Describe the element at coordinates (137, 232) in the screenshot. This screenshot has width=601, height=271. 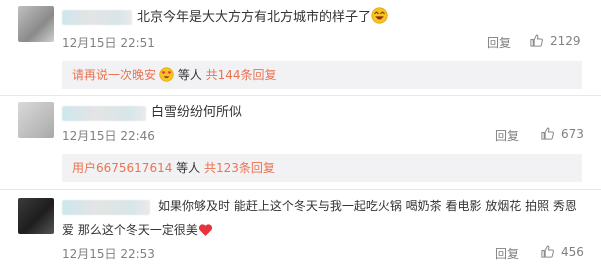
I see `comment-text-line-2: 爱 那么这个冬天一定很美` at that location.